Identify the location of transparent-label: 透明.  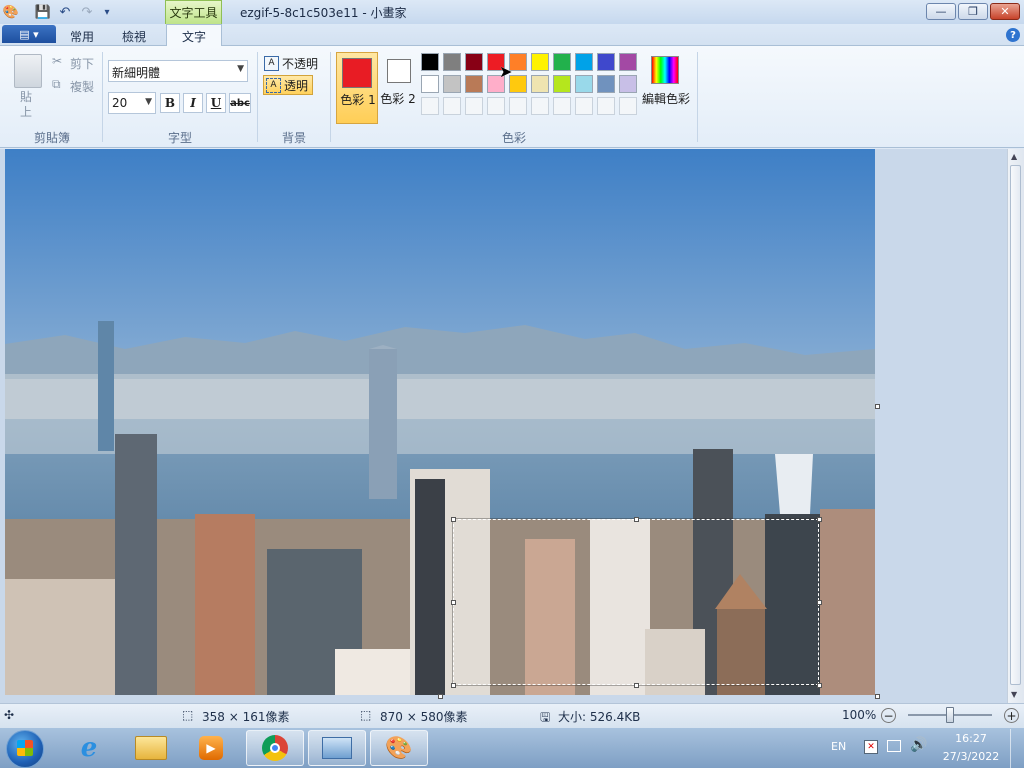
(296, 85).